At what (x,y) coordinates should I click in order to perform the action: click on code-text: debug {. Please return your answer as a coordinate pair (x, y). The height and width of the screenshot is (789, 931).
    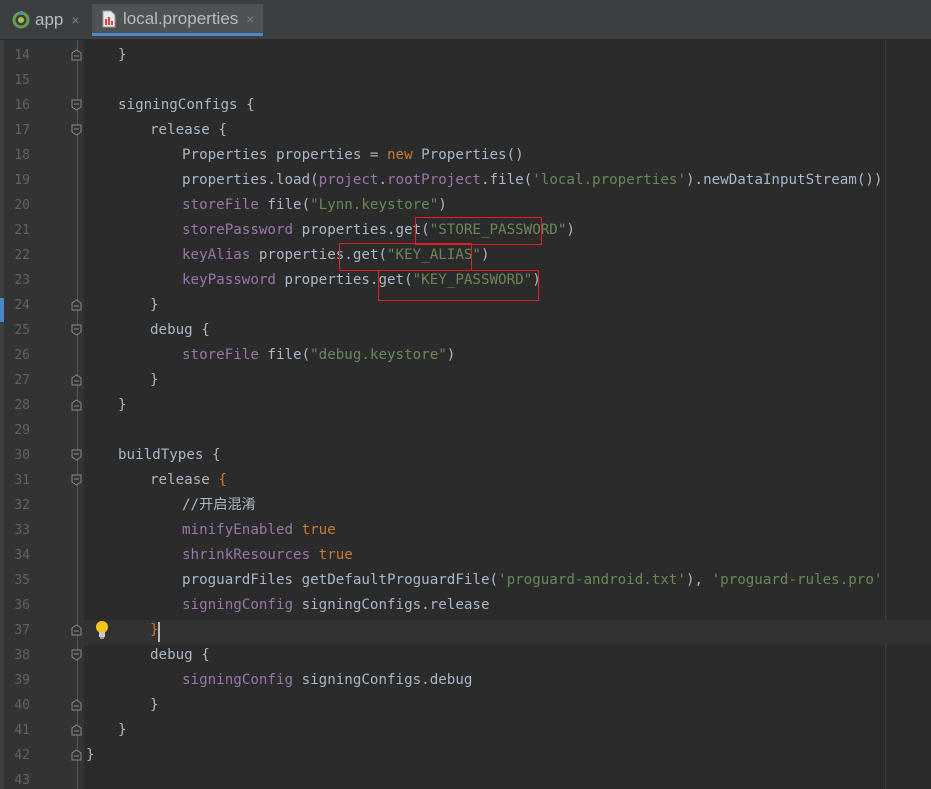
    Looking at the image, I should click on (180, 655).